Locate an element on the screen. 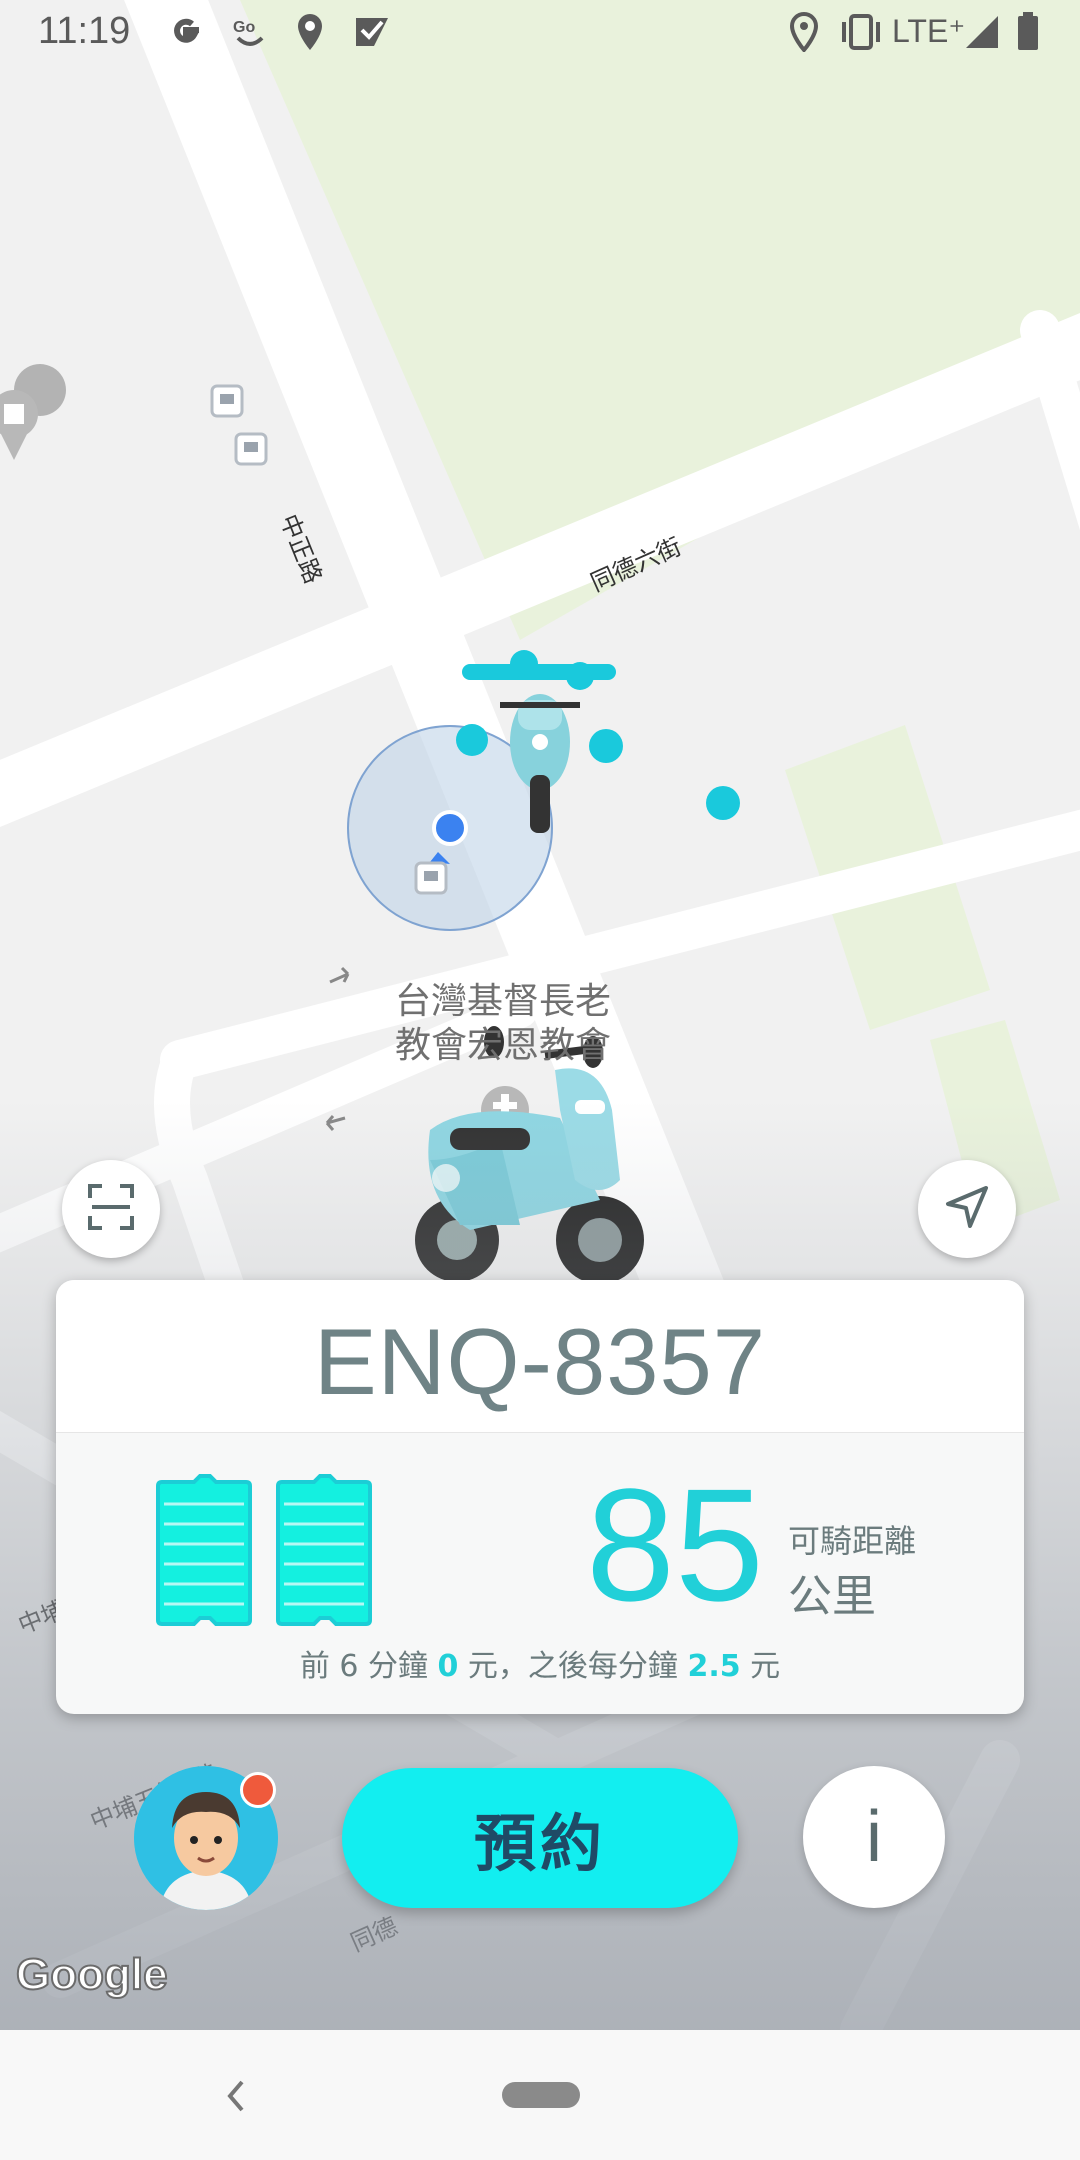 This screenshot has width=1080, height=2160. locate-me-button is located at coordinates (967, 1209).